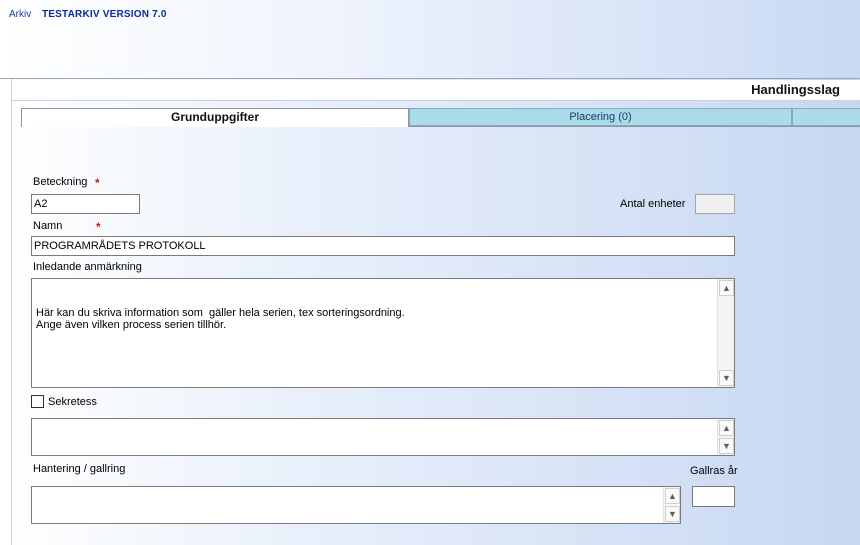 The height and width of the screenshot is (545, 860). I want to click on sekretess-textarea: ▲ ▼, so click(383, 437).